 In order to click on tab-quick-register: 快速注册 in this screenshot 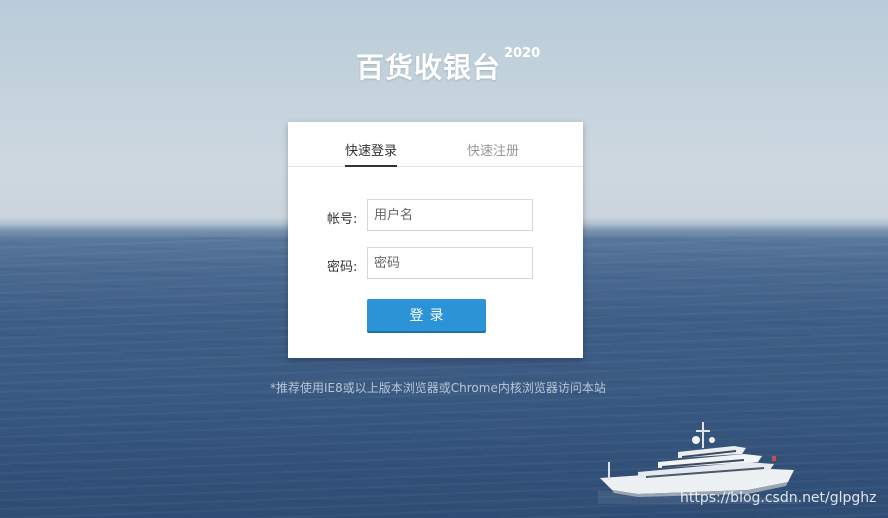, I will do `click(493, 149)`.